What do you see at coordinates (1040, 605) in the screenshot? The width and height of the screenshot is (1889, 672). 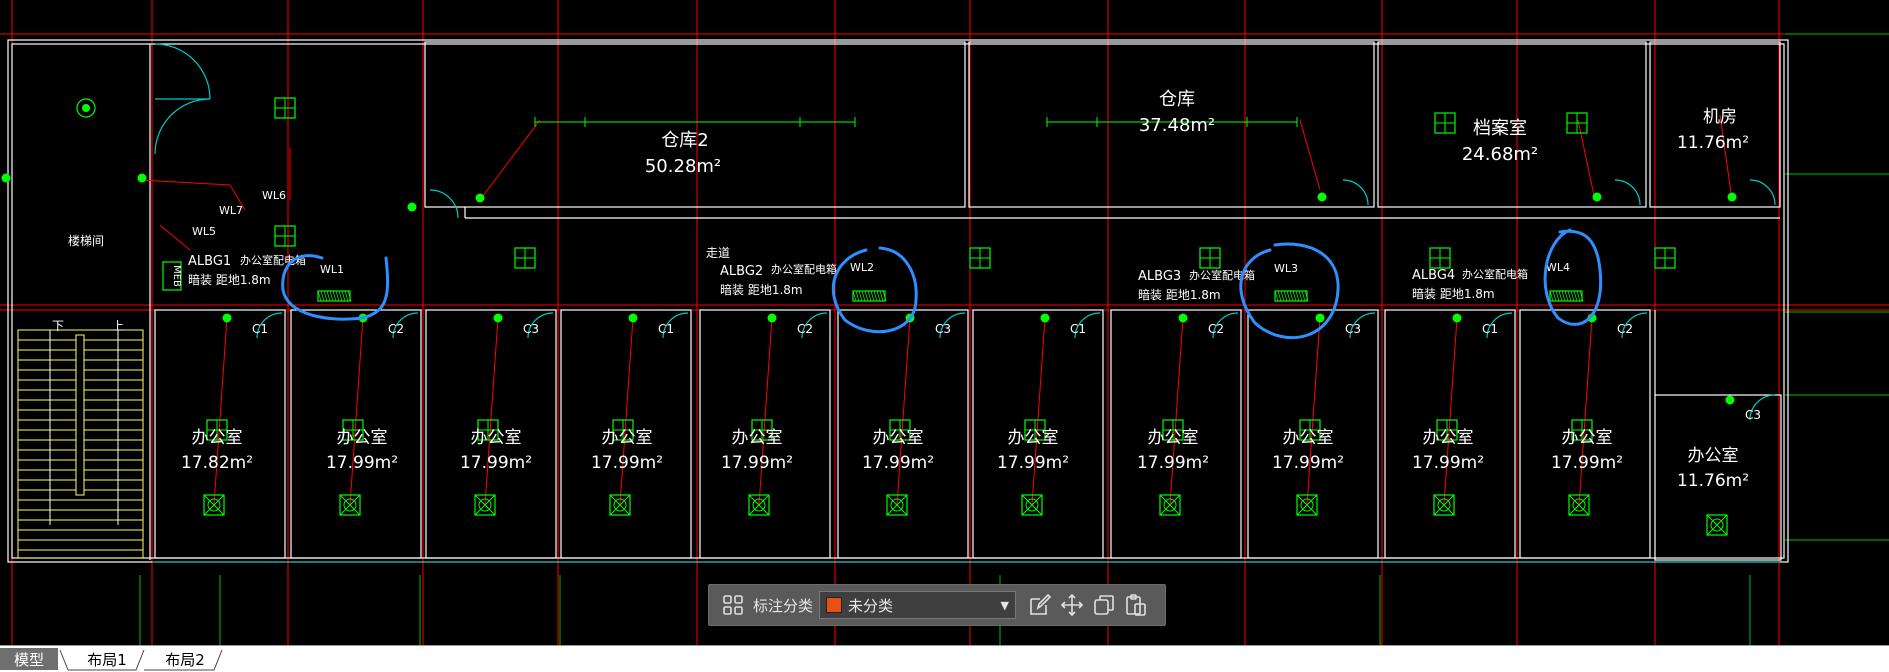 I see `edit-icon` at bounding box center [1040, 605].